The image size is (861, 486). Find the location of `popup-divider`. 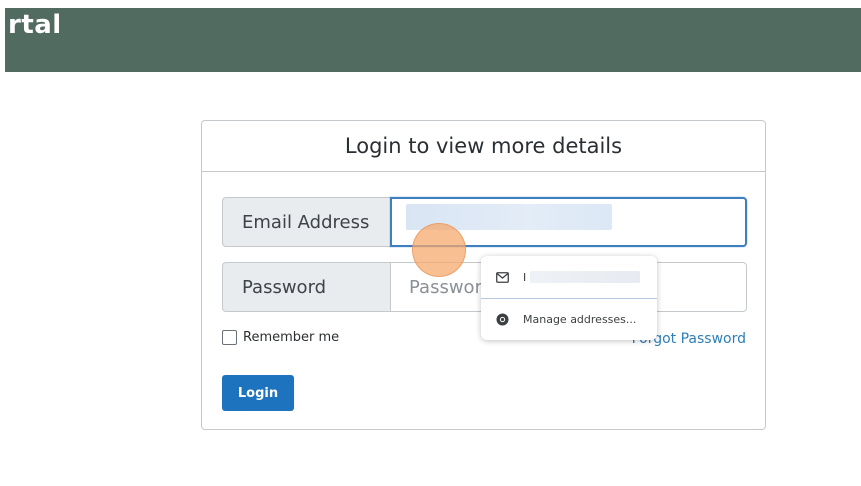

popup-divider is located at coordinates (569, 298).